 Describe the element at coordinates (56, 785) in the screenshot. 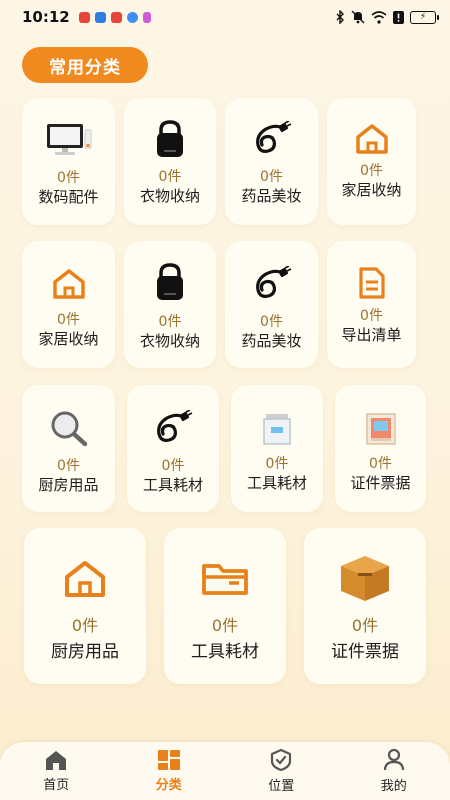

I see `tab-label: 首页` at that location.